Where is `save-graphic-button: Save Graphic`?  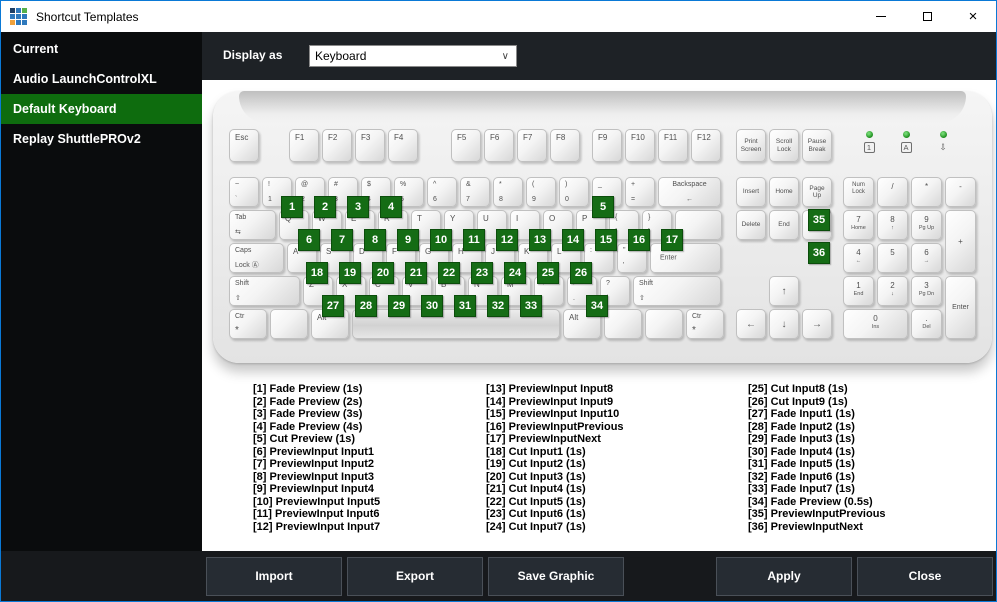 save-graphic-button: Save Graphic is located at coordinates (556, 576).